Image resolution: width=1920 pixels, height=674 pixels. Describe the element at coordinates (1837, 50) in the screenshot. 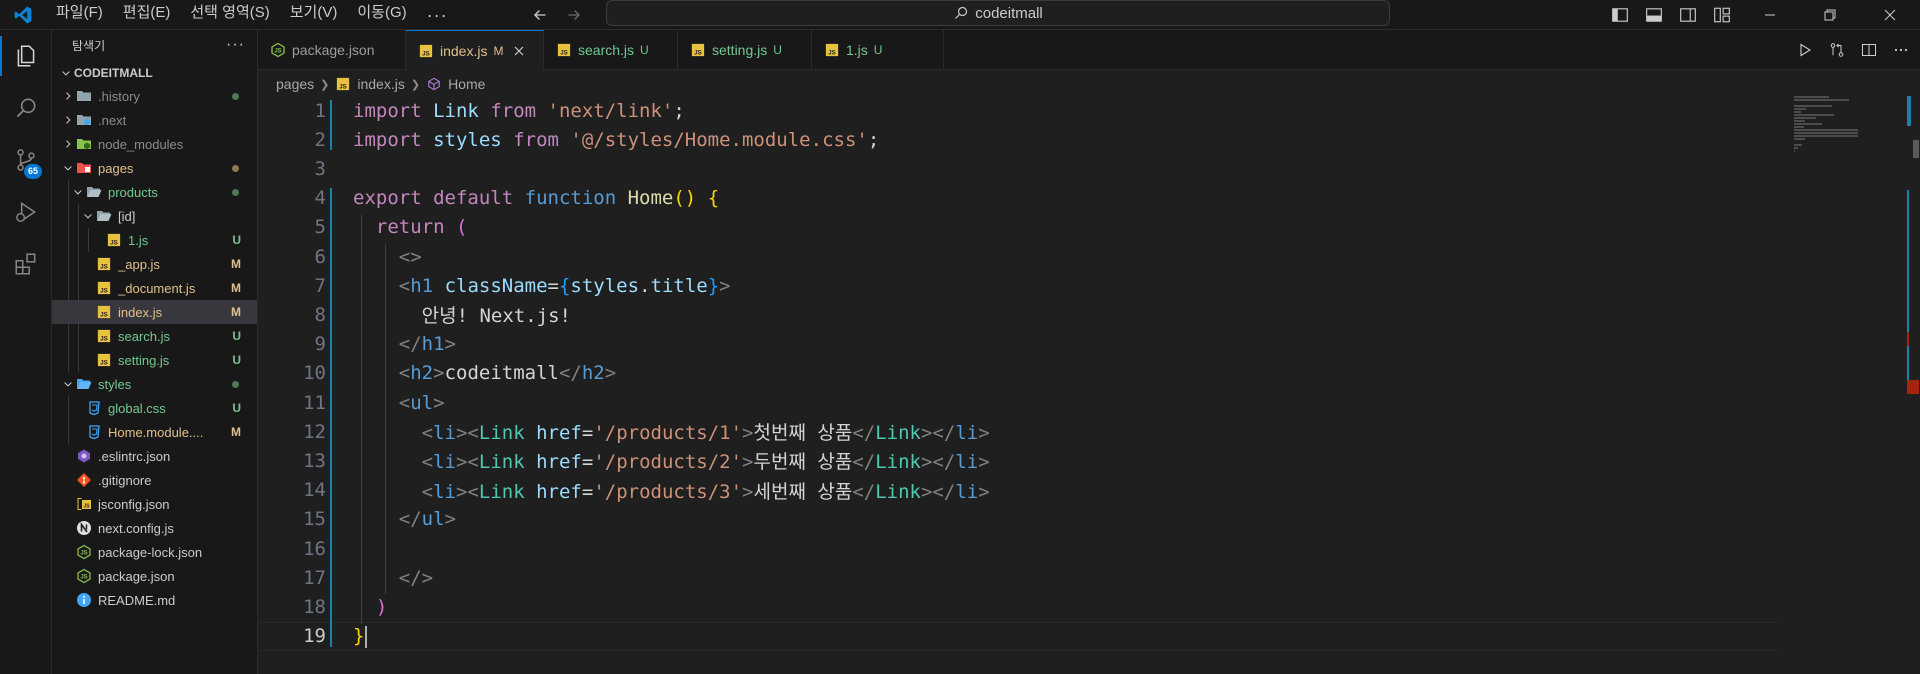

I see `open-changes-icon` at that location.